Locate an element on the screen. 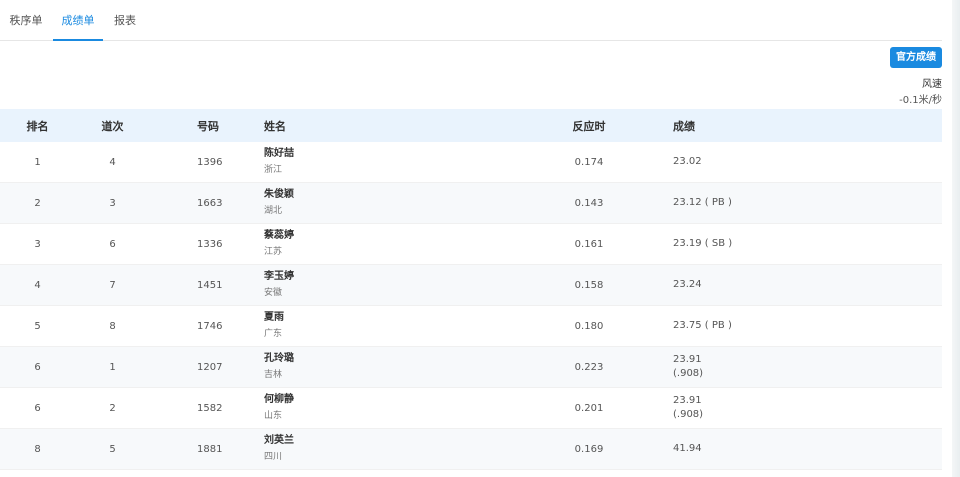  cell-athlete: 陈好喆 浙江 is located at coordinates (364, 162).